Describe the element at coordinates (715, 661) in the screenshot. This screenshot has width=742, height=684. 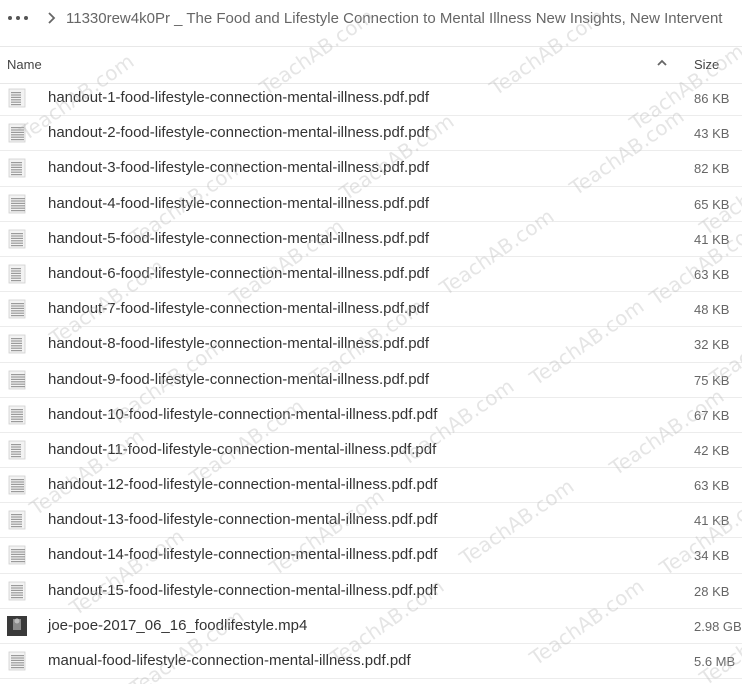
I see `file-size: 5.6 MB` at that location.